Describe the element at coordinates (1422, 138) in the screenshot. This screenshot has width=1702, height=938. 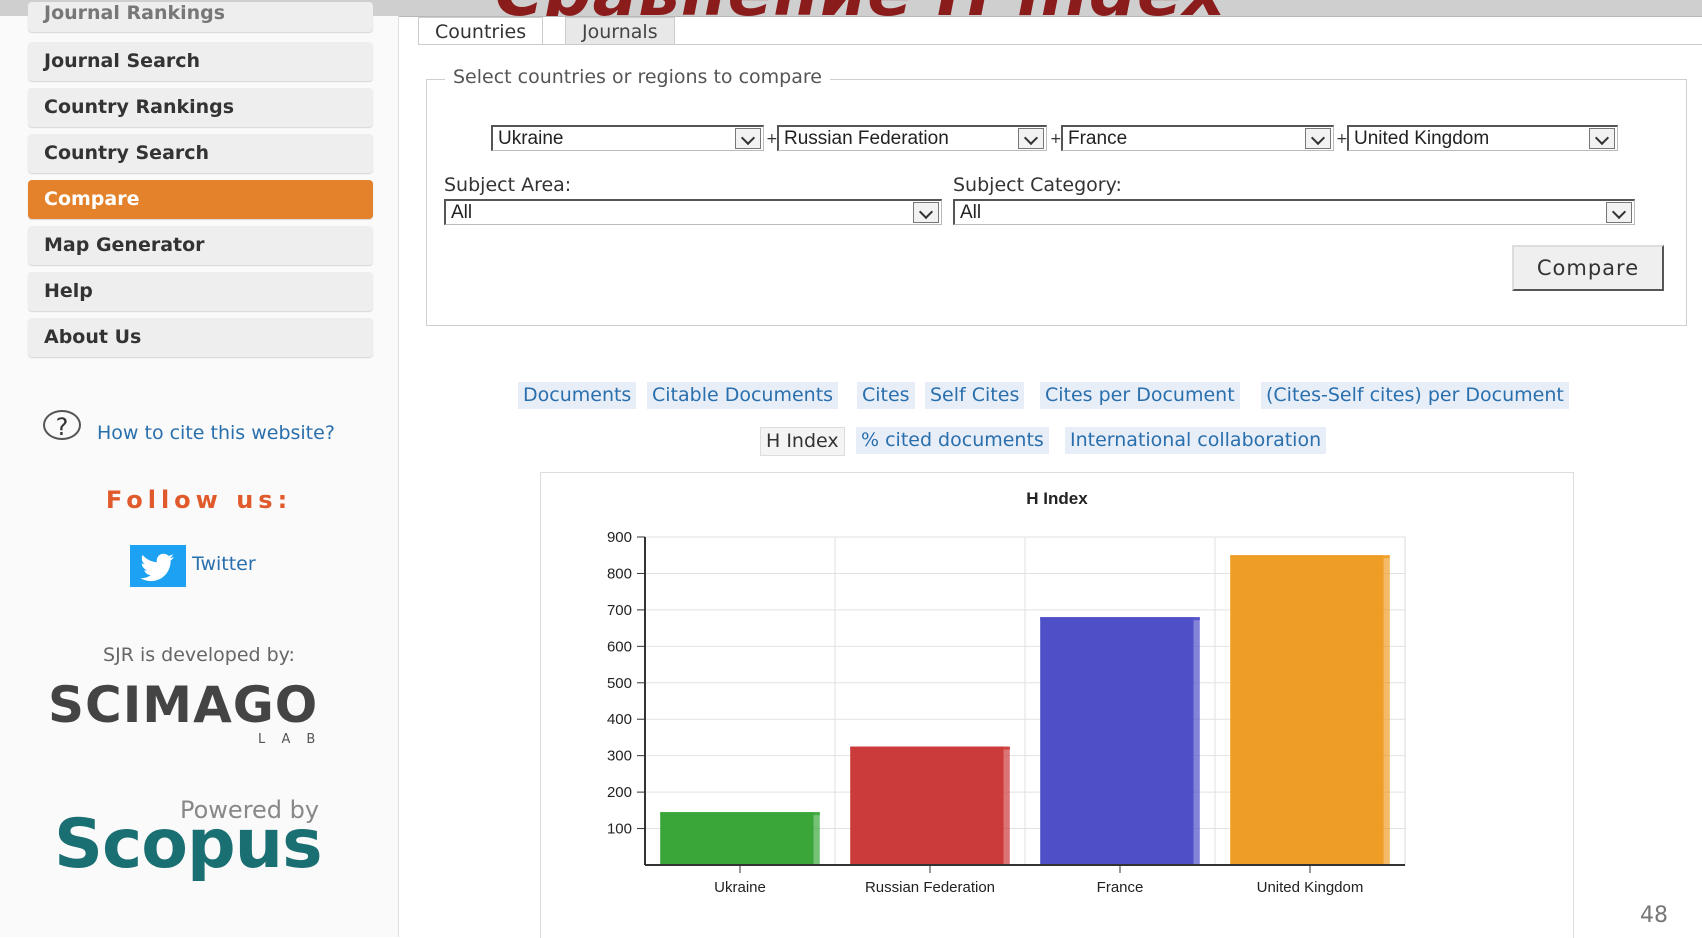
I see `country-select-4-value: United Kingdom` at that location.